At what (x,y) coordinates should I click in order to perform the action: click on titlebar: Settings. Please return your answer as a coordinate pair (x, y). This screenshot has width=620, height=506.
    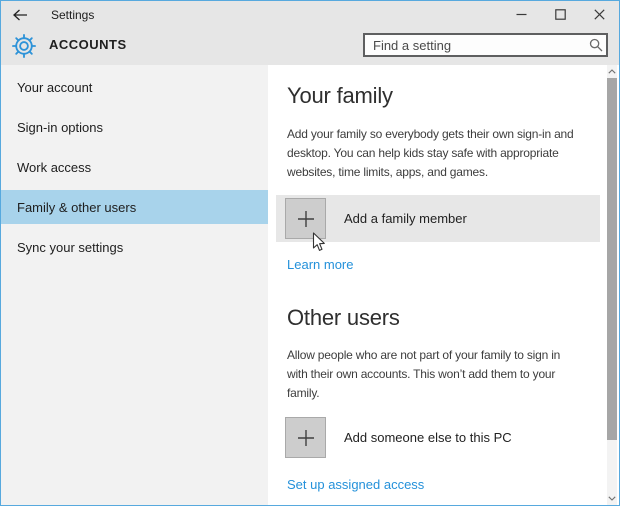
    Looking at the image, I should click on (310, 14).